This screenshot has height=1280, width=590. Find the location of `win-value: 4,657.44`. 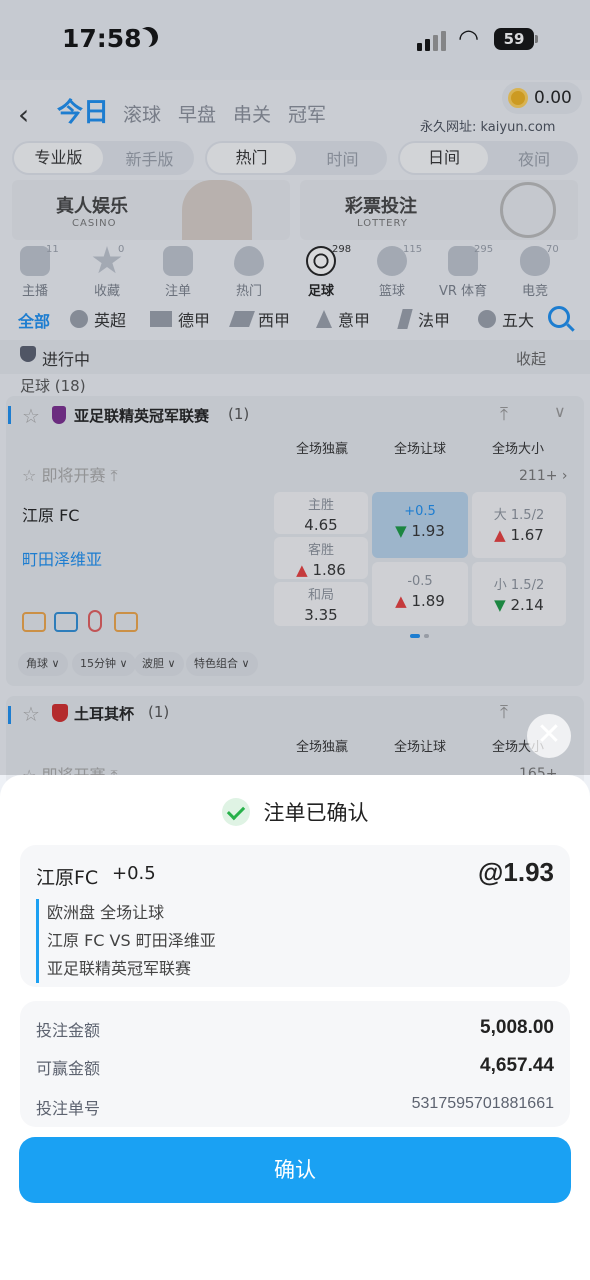

win-value: 4,657.44 is located at coordinates (517, 1065).